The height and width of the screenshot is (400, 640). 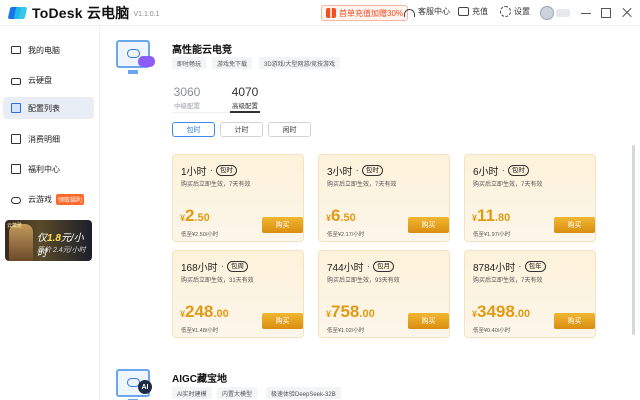 I want to click on plan-title: 8784小时 · 包年, so click(x=509, y=266).